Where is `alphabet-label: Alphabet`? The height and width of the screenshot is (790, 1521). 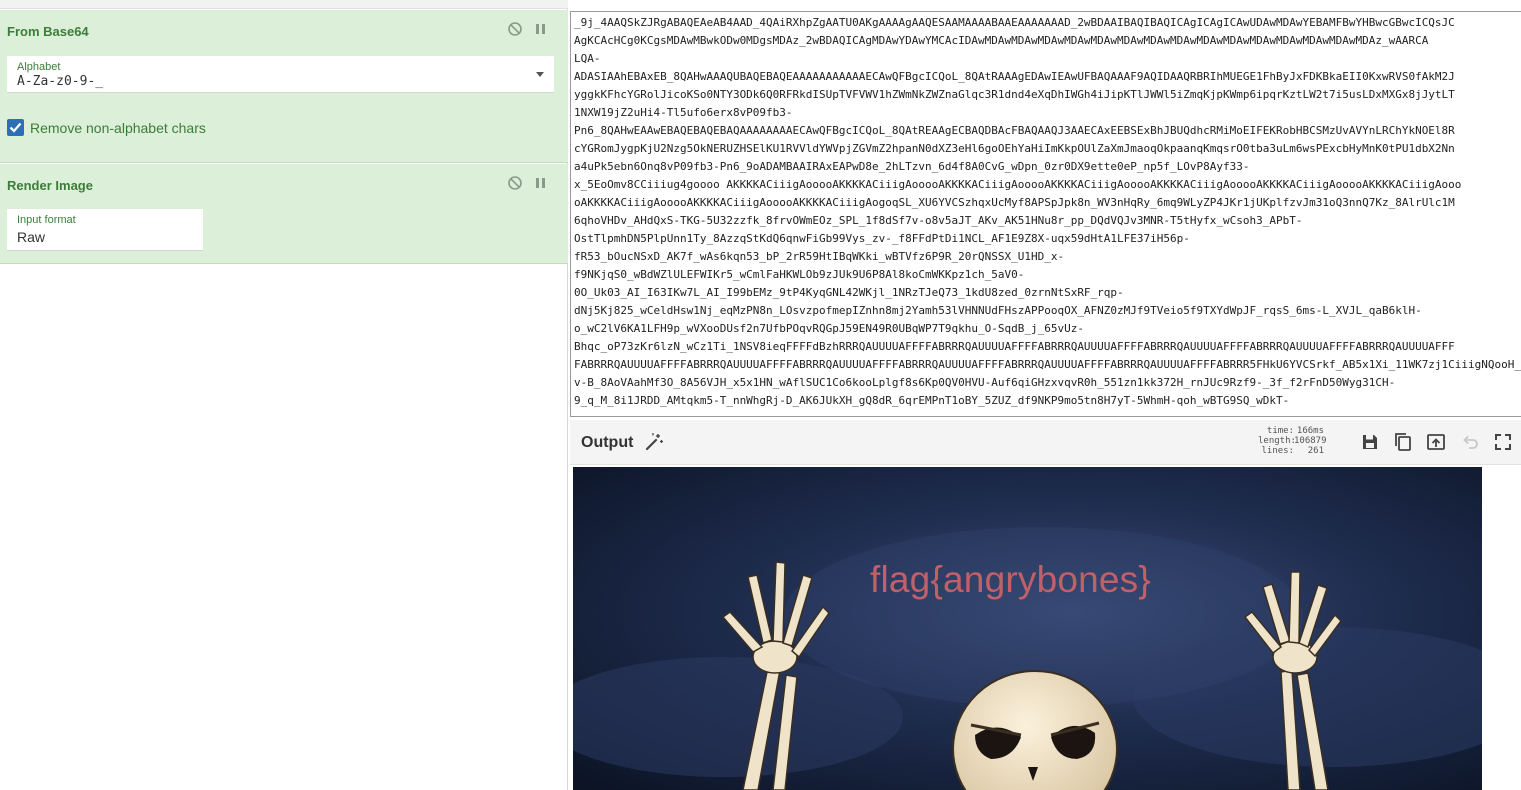 alphabet-label: Alphabet is located at coordinates (39, 67).